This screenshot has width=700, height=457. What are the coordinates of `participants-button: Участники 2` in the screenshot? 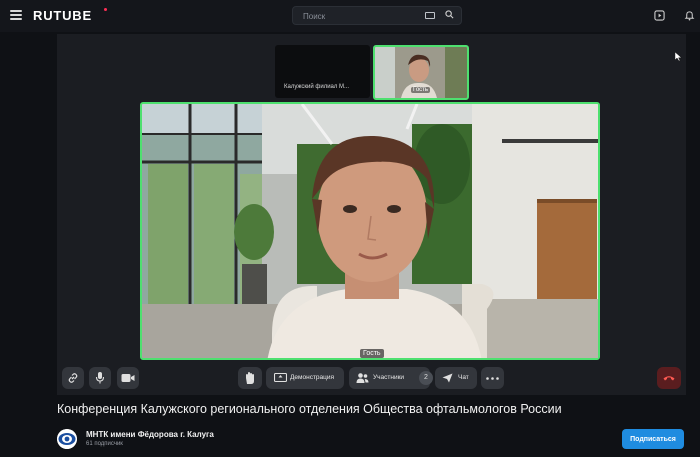 It's located at (391, 378).